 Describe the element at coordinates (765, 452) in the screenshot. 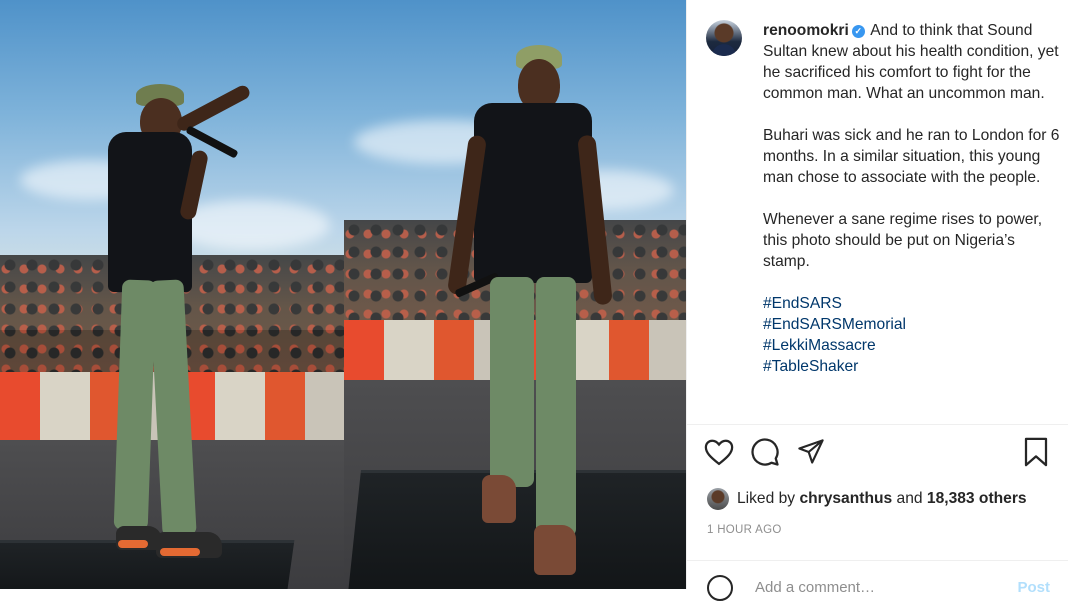

I see `comment-icon` at that location.